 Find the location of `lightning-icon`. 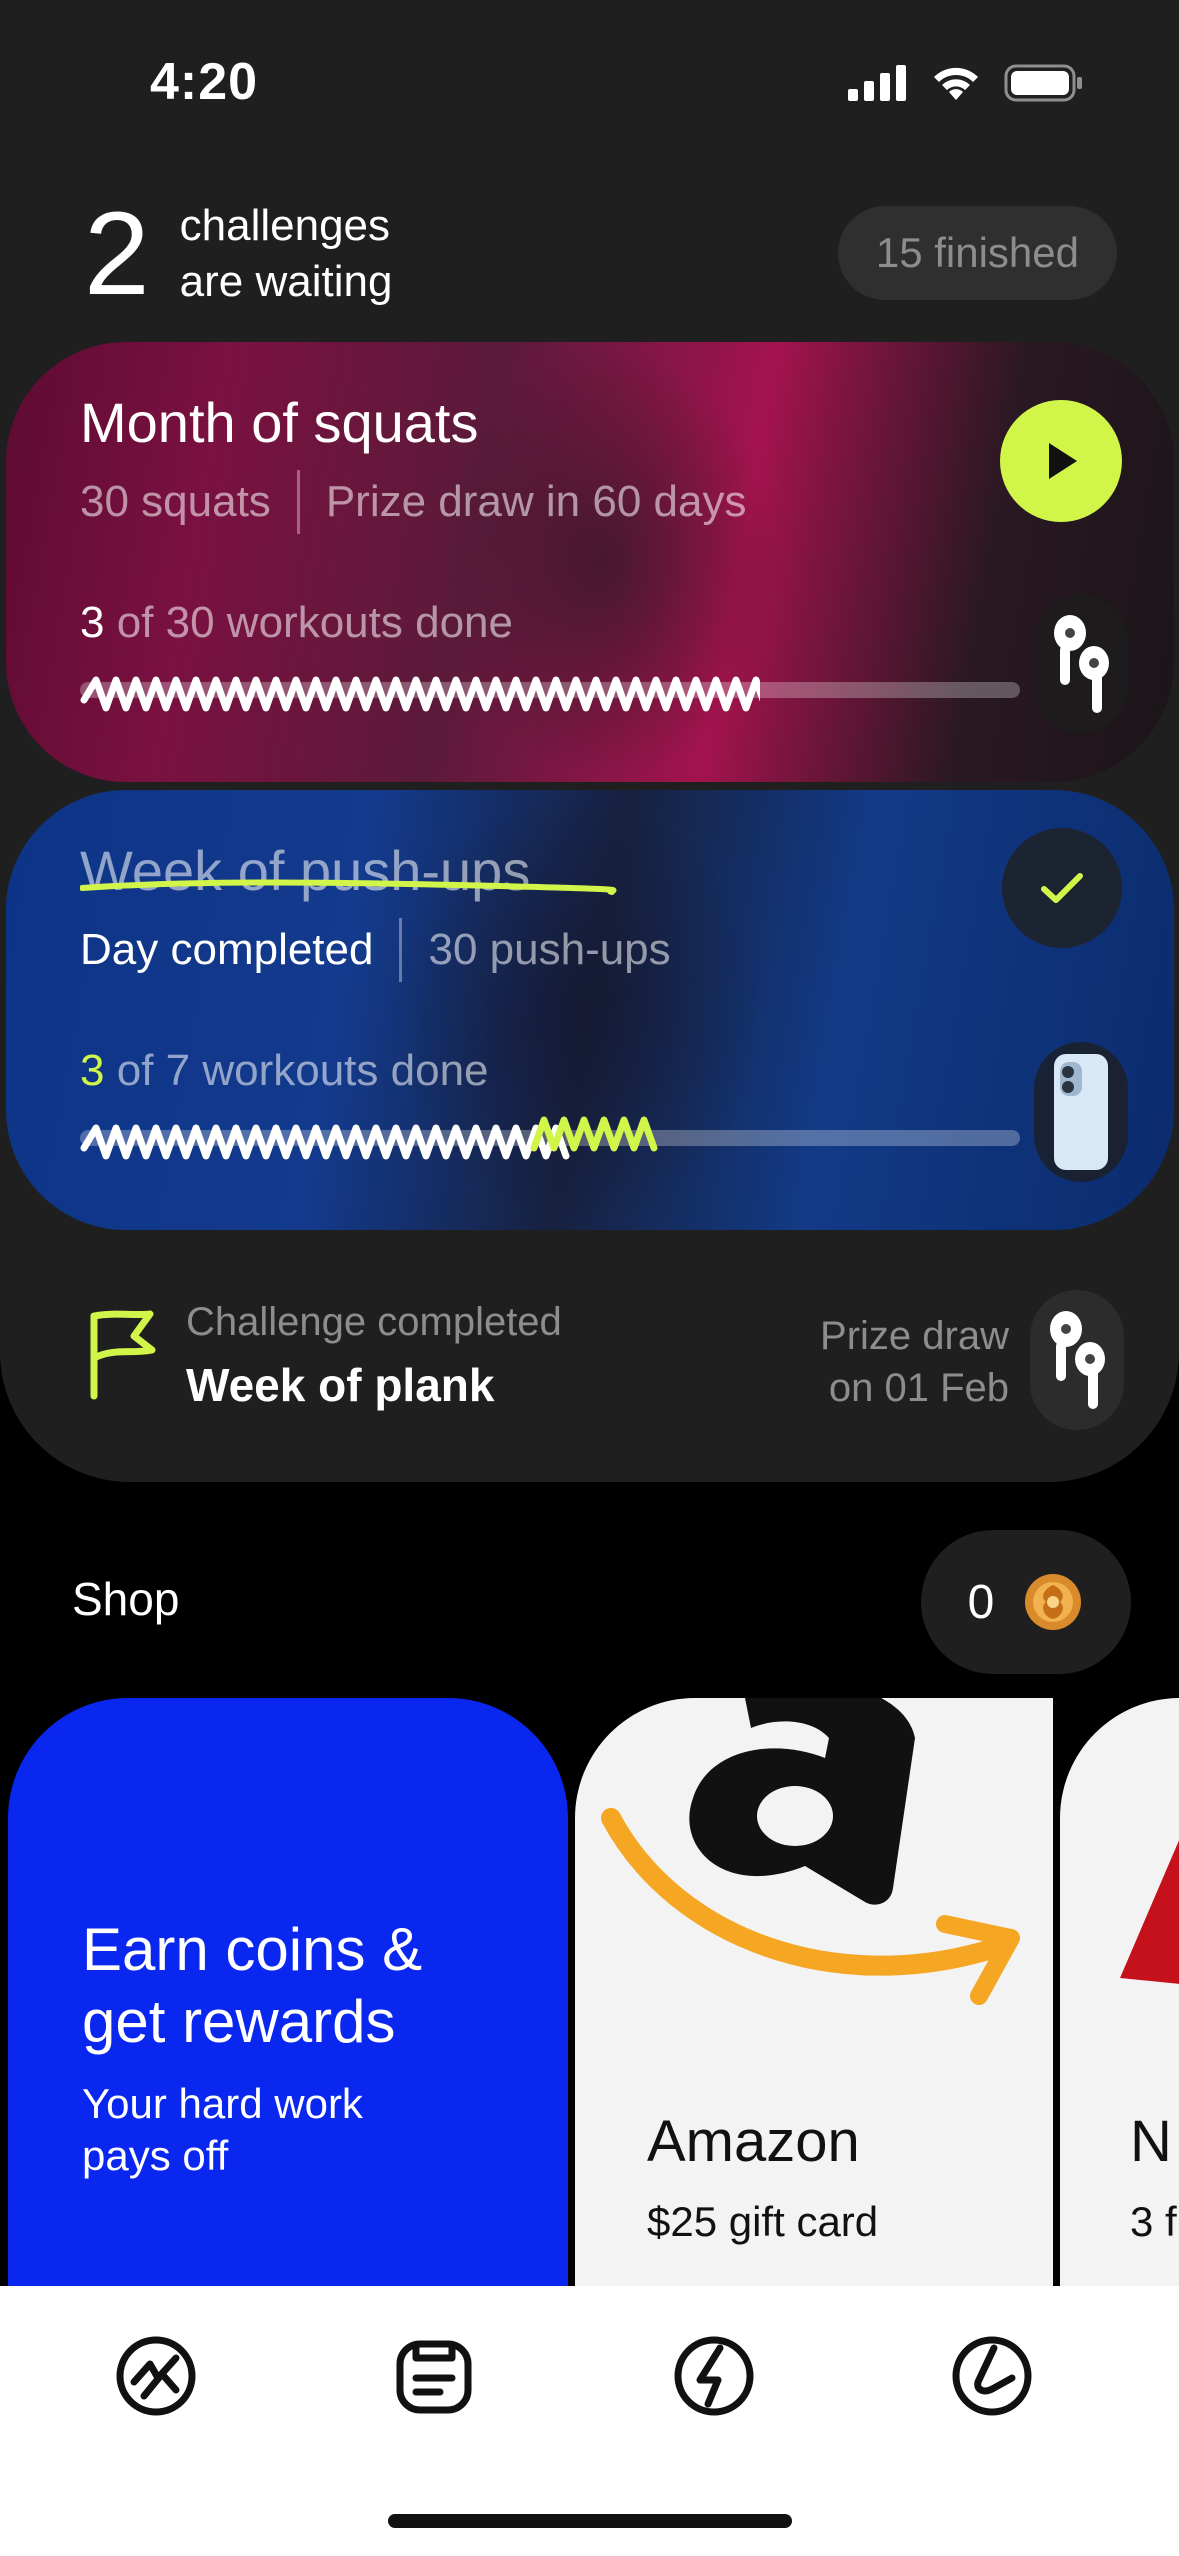

lightning-icon is located at coordinates (714, 2376).